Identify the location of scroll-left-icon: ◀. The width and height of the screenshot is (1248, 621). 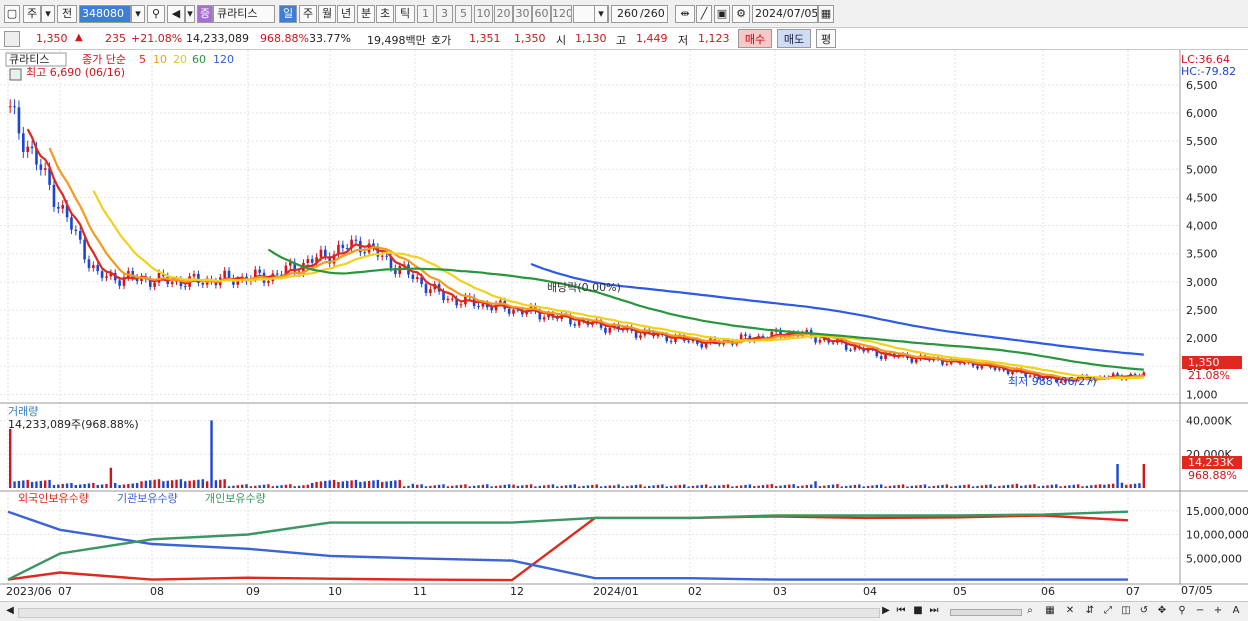
(10, 611).